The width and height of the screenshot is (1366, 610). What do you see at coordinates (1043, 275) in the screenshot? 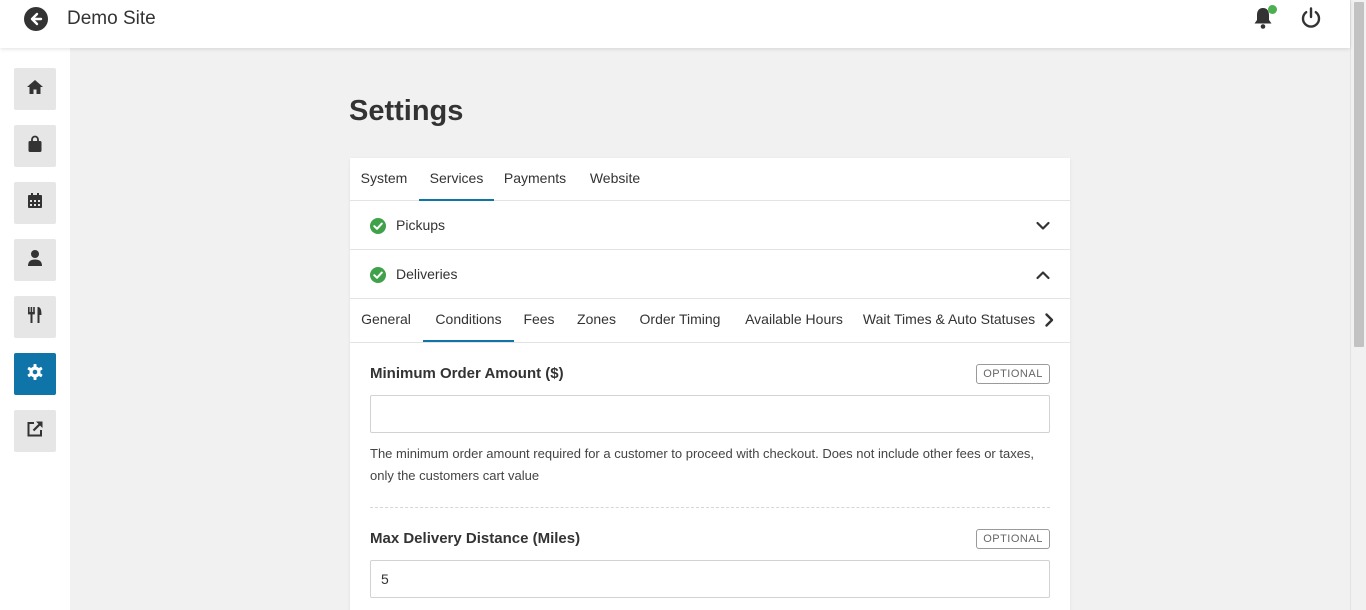
I see `chevron-up-icon` at bounding box center [1043, 275].